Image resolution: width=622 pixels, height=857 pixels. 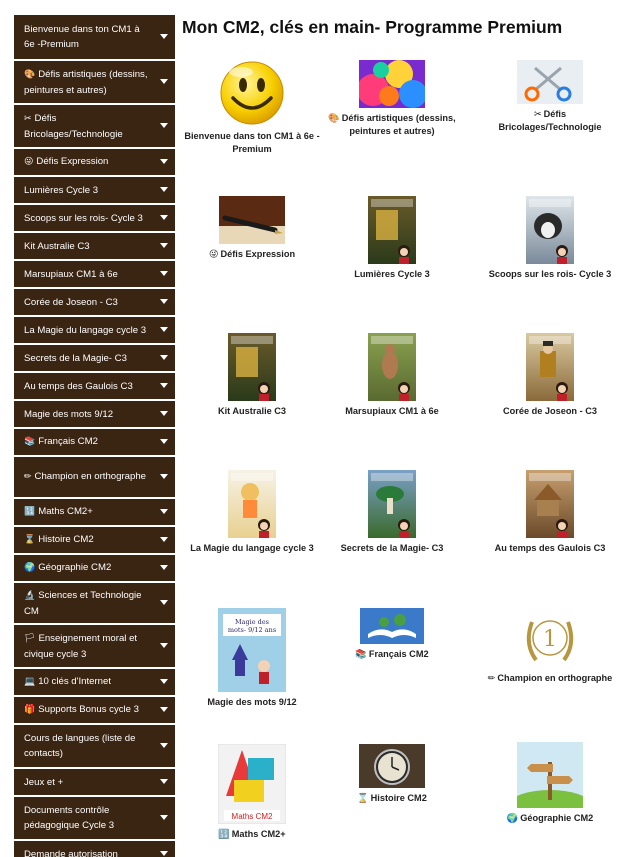 What do you see at coordinates (94, 191) in the screenshot?
I see `sidebar-item: Lumières Cycle 3` at bounding box center [94, 191].